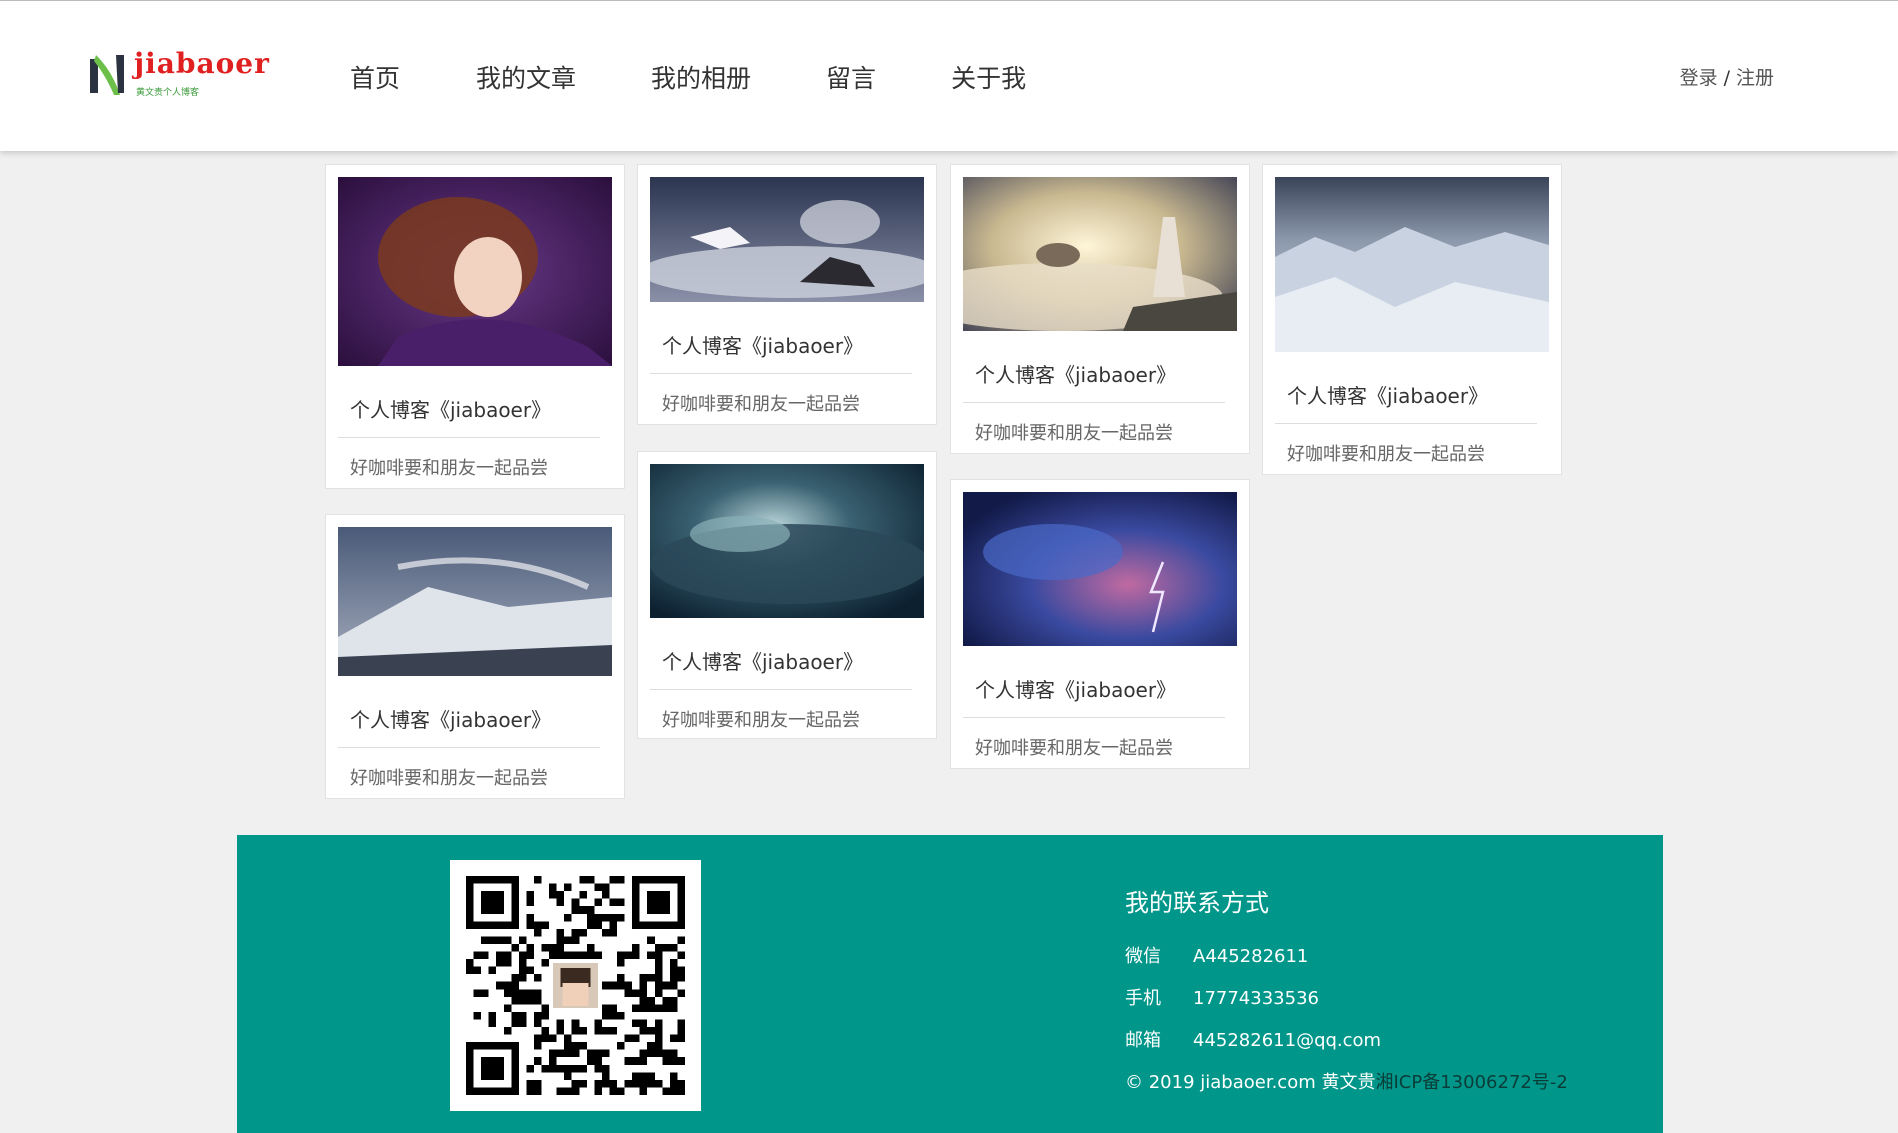 The image size is (1898, 1133). Describe the element at coordinates (988, 77) in the screenshot. I see `nav-about: 关于我` at that location.